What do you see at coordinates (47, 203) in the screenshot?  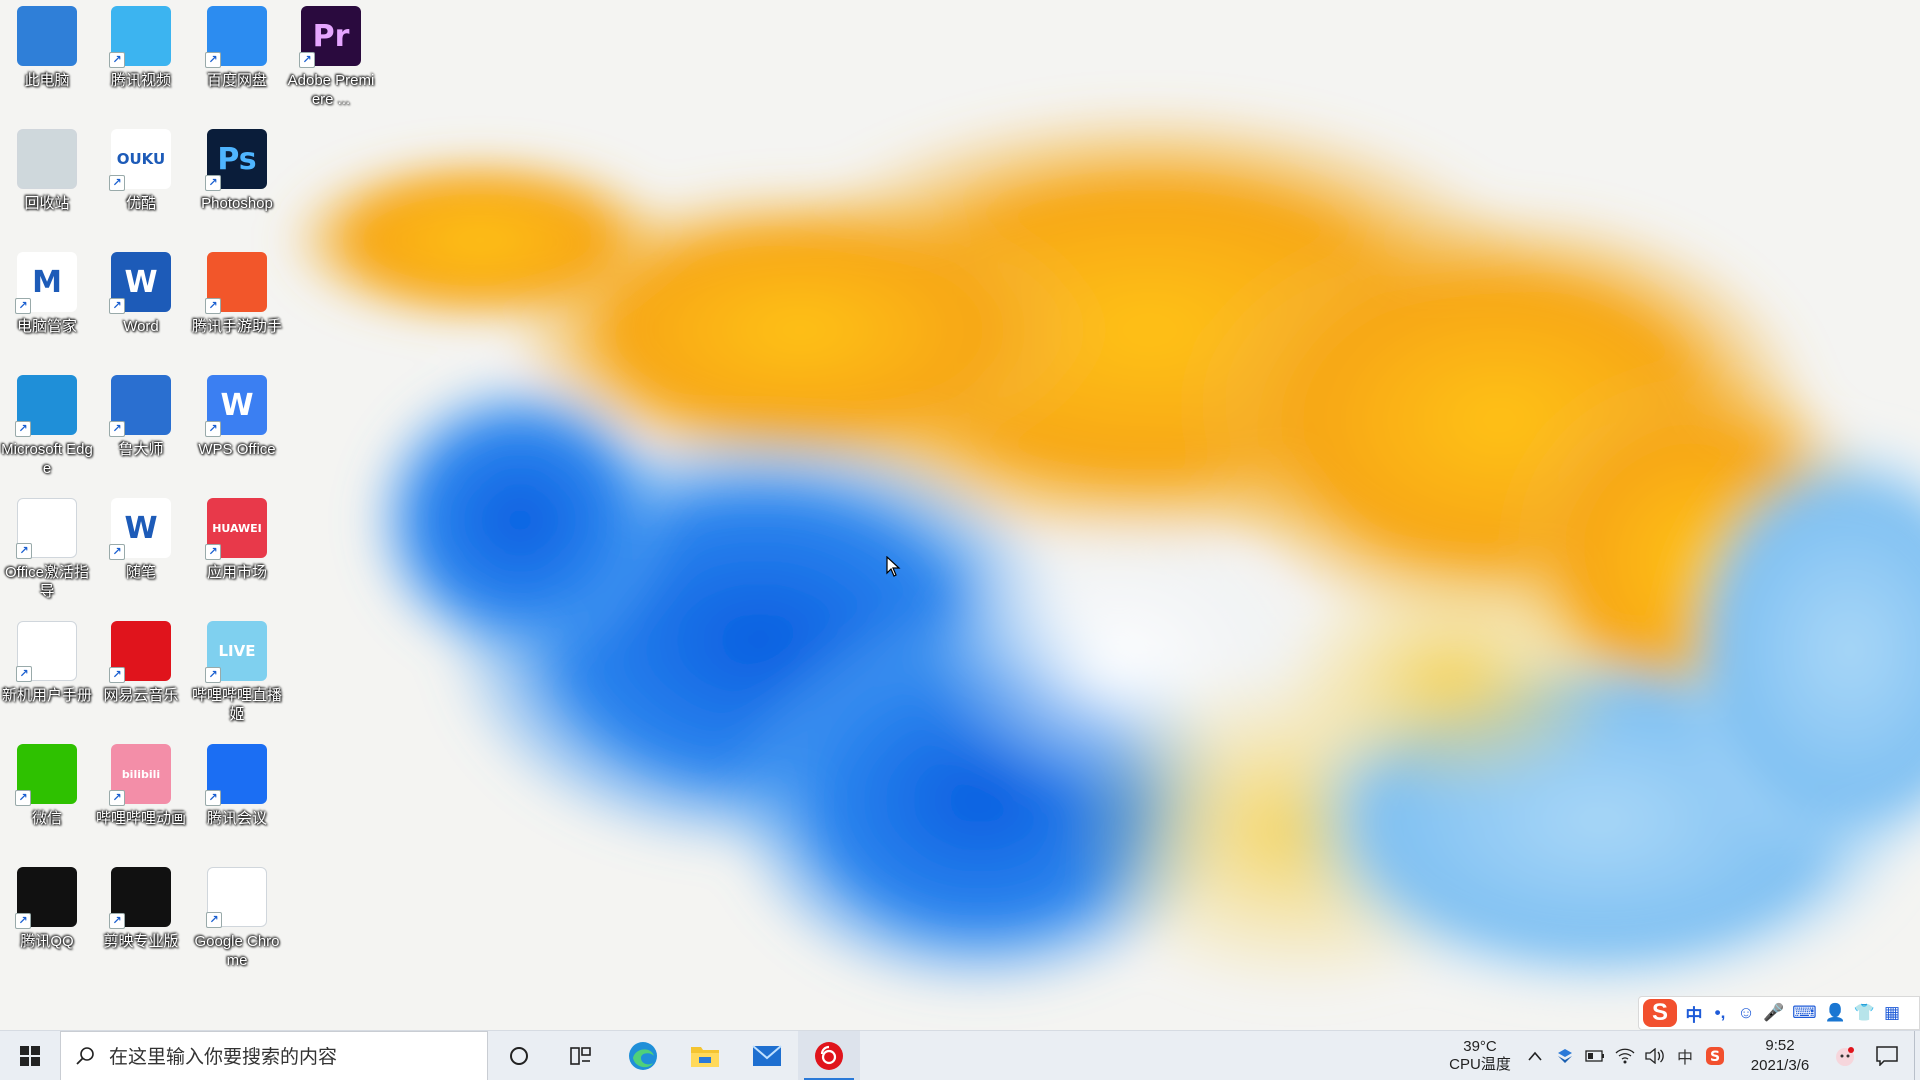 I see `desktop-icon-label: 回收站` at bounding box center [47, 203].